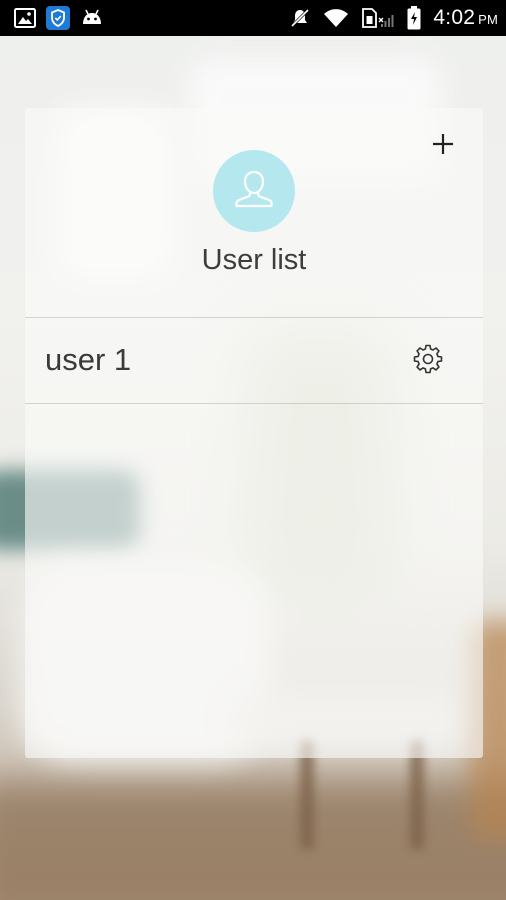 The image size is (506, 900). I want to click on sim-no-signal-icon, so click(378, 18).